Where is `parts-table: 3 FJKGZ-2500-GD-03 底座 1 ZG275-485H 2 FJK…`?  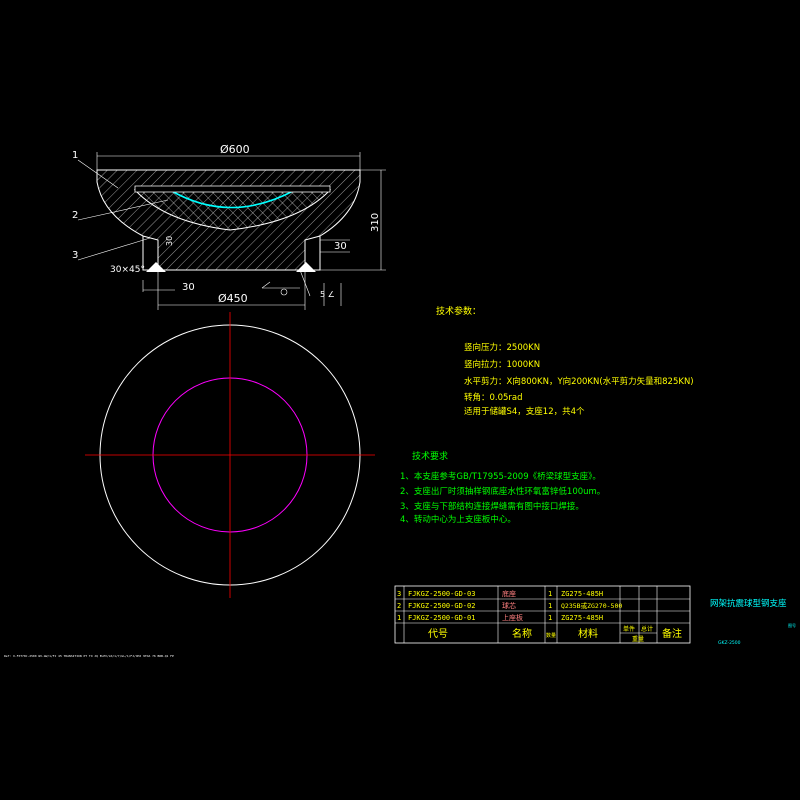
parts-table: 3 FJKGZ-2500-GD-03 底座 1 ZG275-485H 2 FJK… is located at coordinates (542, 614).